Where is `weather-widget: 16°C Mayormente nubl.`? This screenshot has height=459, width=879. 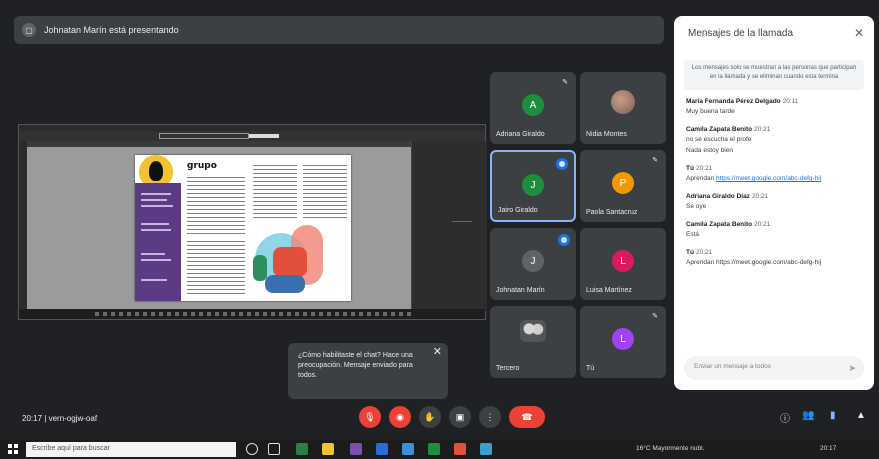
weather-widget: 16°C Mayormente nubl. is located at coordinates (670, 448).